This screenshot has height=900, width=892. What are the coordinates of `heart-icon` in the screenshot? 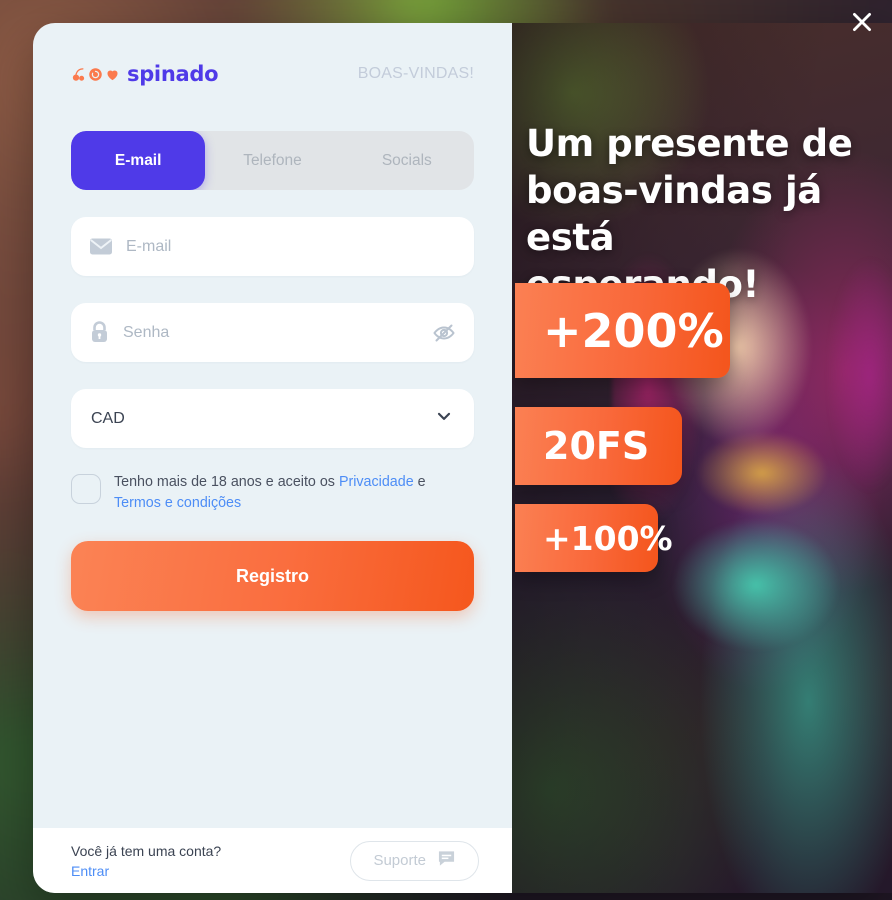 It's located at (112, 75).